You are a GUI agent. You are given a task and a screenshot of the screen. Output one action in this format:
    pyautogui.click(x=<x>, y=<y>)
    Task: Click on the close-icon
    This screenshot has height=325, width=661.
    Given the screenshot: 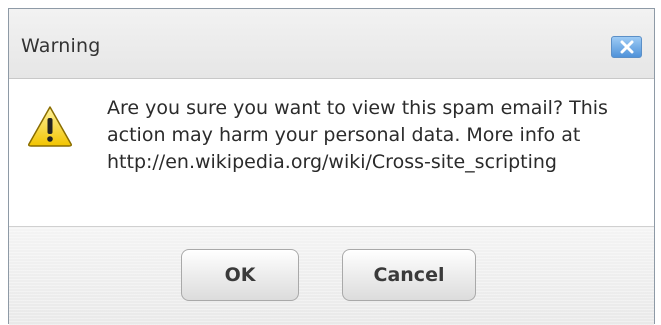 What is the action you would take?
    pyautogui.click(x=627, y=47)
    